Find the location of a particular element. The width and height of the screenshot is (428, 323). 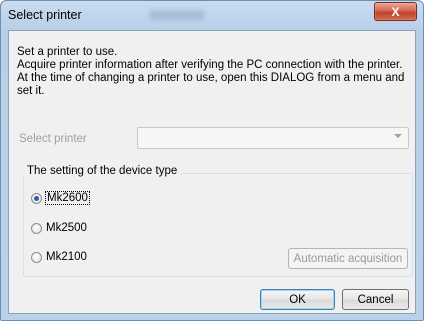

cancel-label: Cancel is located at coordinates (375, 299).